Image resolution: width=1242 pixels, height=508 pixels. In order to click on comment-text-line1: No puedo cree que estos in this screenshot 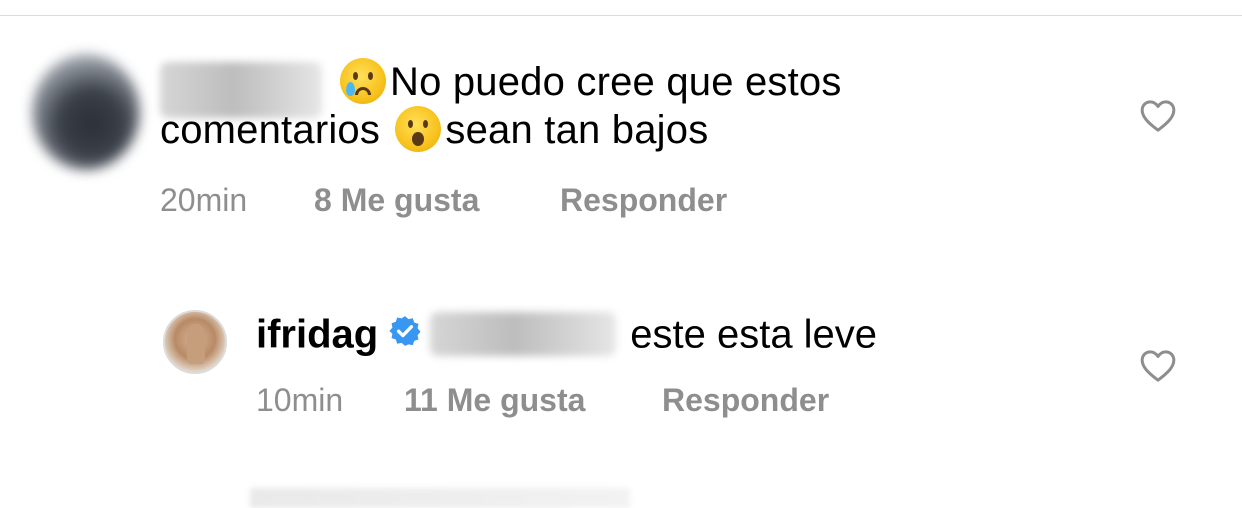, I will do `click(616, 82)`.